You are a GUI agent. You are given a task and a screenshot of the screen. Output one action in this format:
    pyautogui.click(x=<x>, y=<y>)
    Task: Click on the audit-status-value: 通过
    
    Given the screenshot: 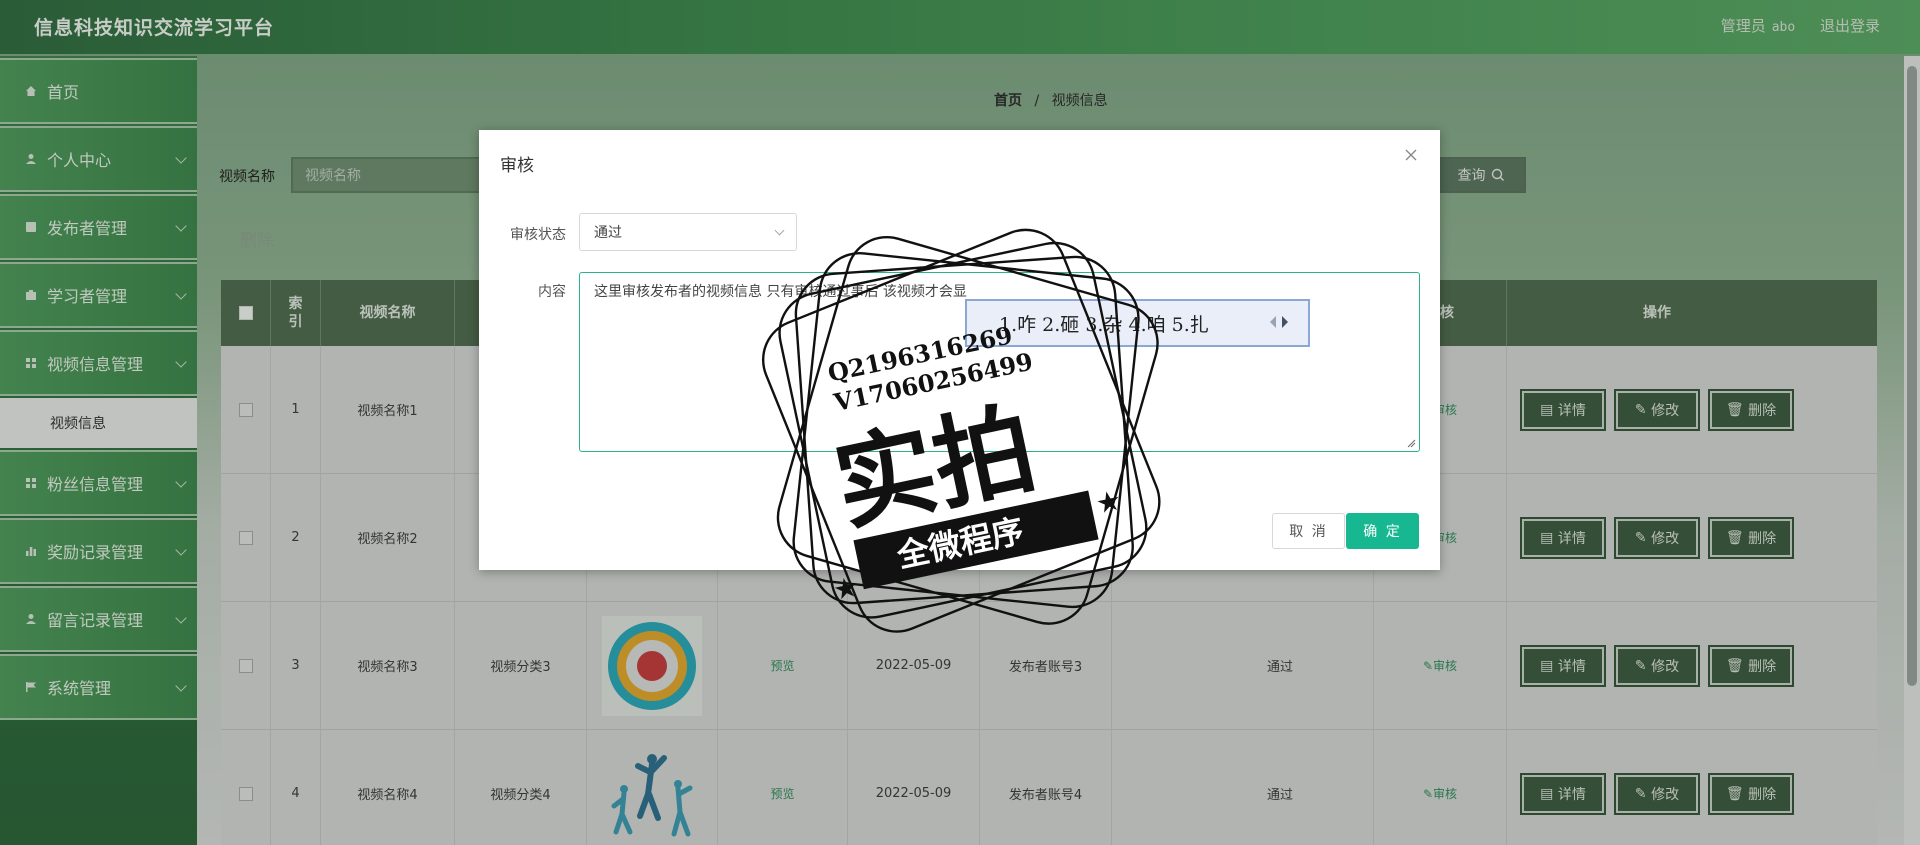 What is the action you would take?
    pyautogui.click(x=608, y=233)
    